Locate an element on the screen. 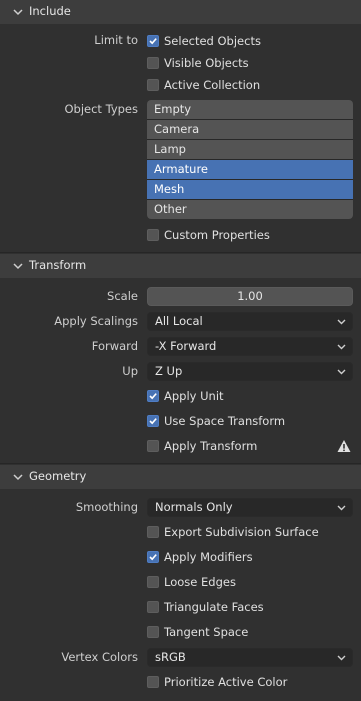 Image resolution: width=361 pixels, height=701 pixels. include-panel-header: Include is located at coordinates (180, 12).